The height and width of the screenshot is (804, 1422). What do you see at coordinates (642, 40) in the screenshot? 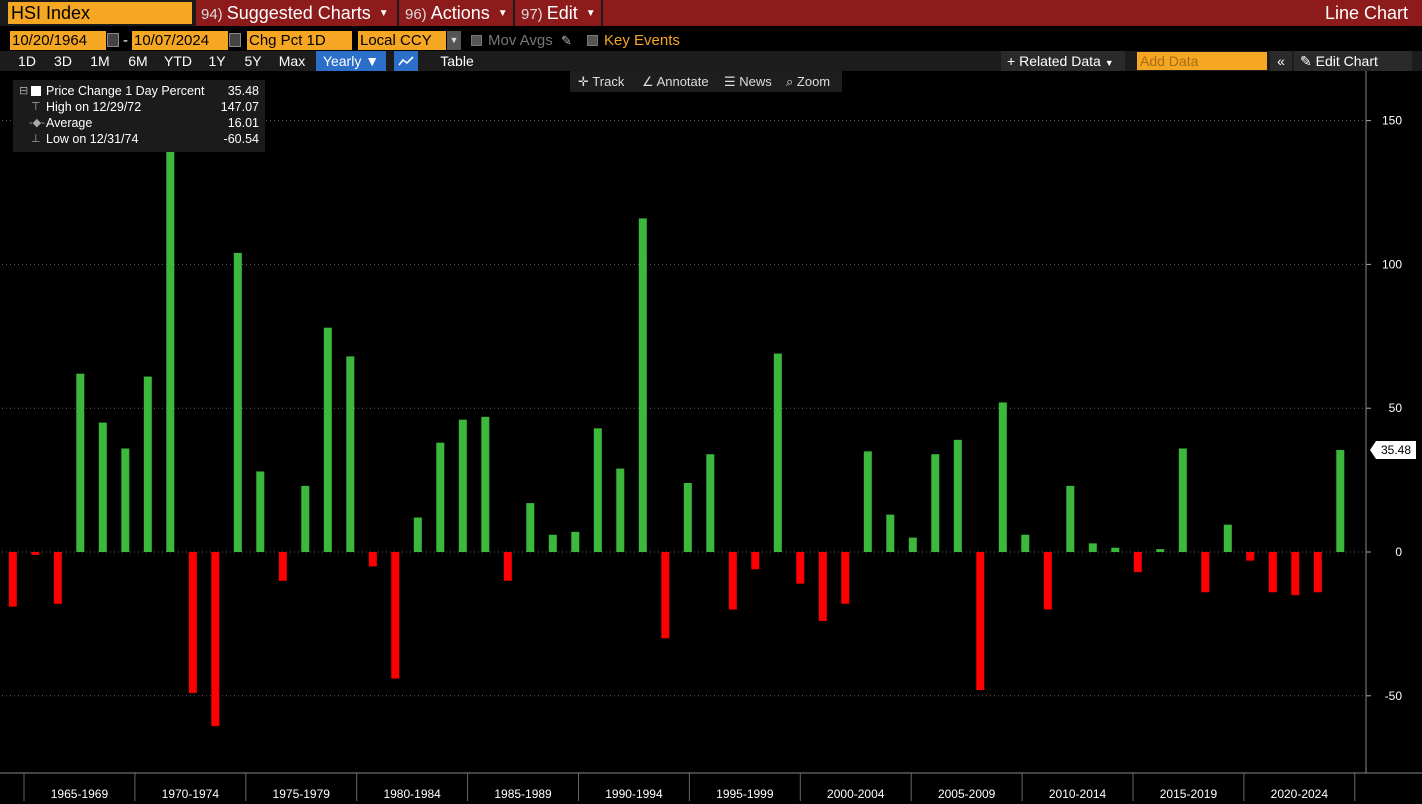
I see `key-events-label: Key Events` at bounding box center [642, 40].